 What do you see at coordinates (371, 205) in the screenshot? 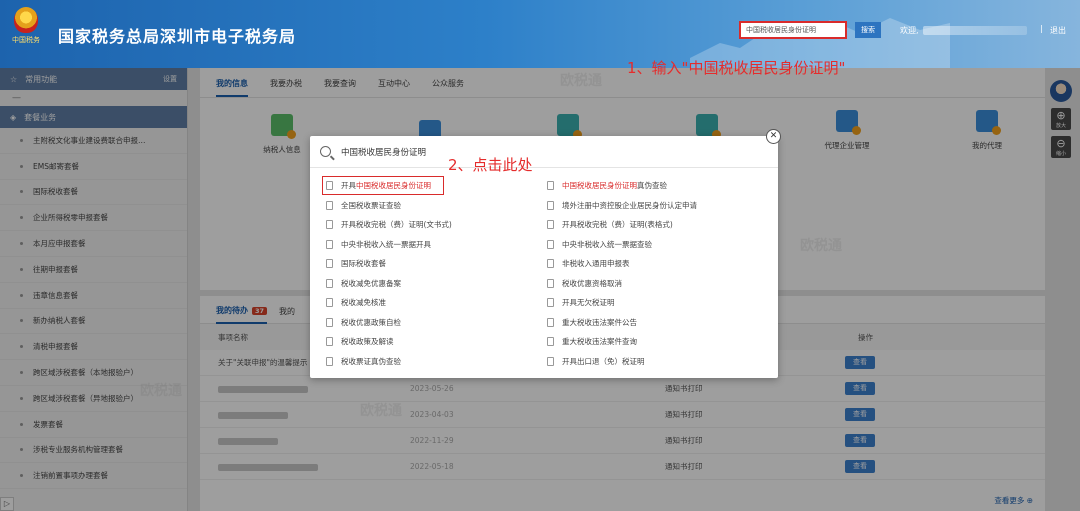
I see `result-text: 全国税收票证查验` at bounding box center [371, 205].